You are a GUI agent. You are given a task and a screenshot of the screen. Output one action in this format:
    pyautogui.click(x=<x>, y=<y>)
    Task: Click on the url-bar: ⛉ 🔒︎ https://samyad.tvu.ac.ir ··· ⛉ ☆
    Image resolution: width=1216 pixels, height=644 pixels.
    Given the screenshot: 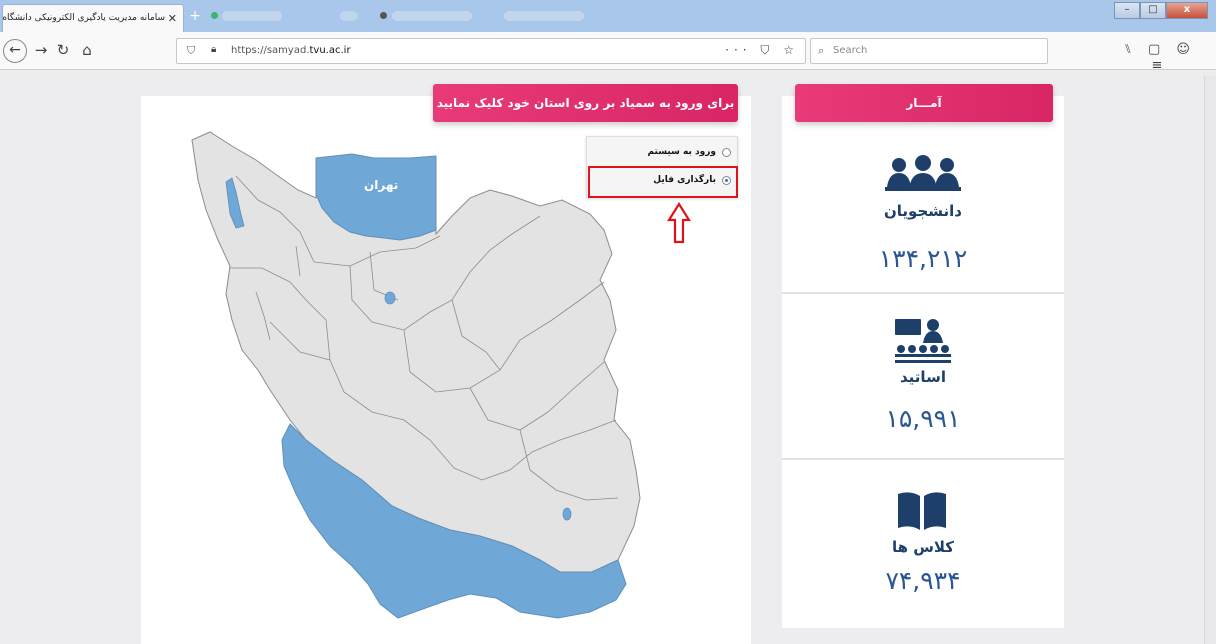 What is the action you would take?
    pyautogui.click(x=491, y=51)
    